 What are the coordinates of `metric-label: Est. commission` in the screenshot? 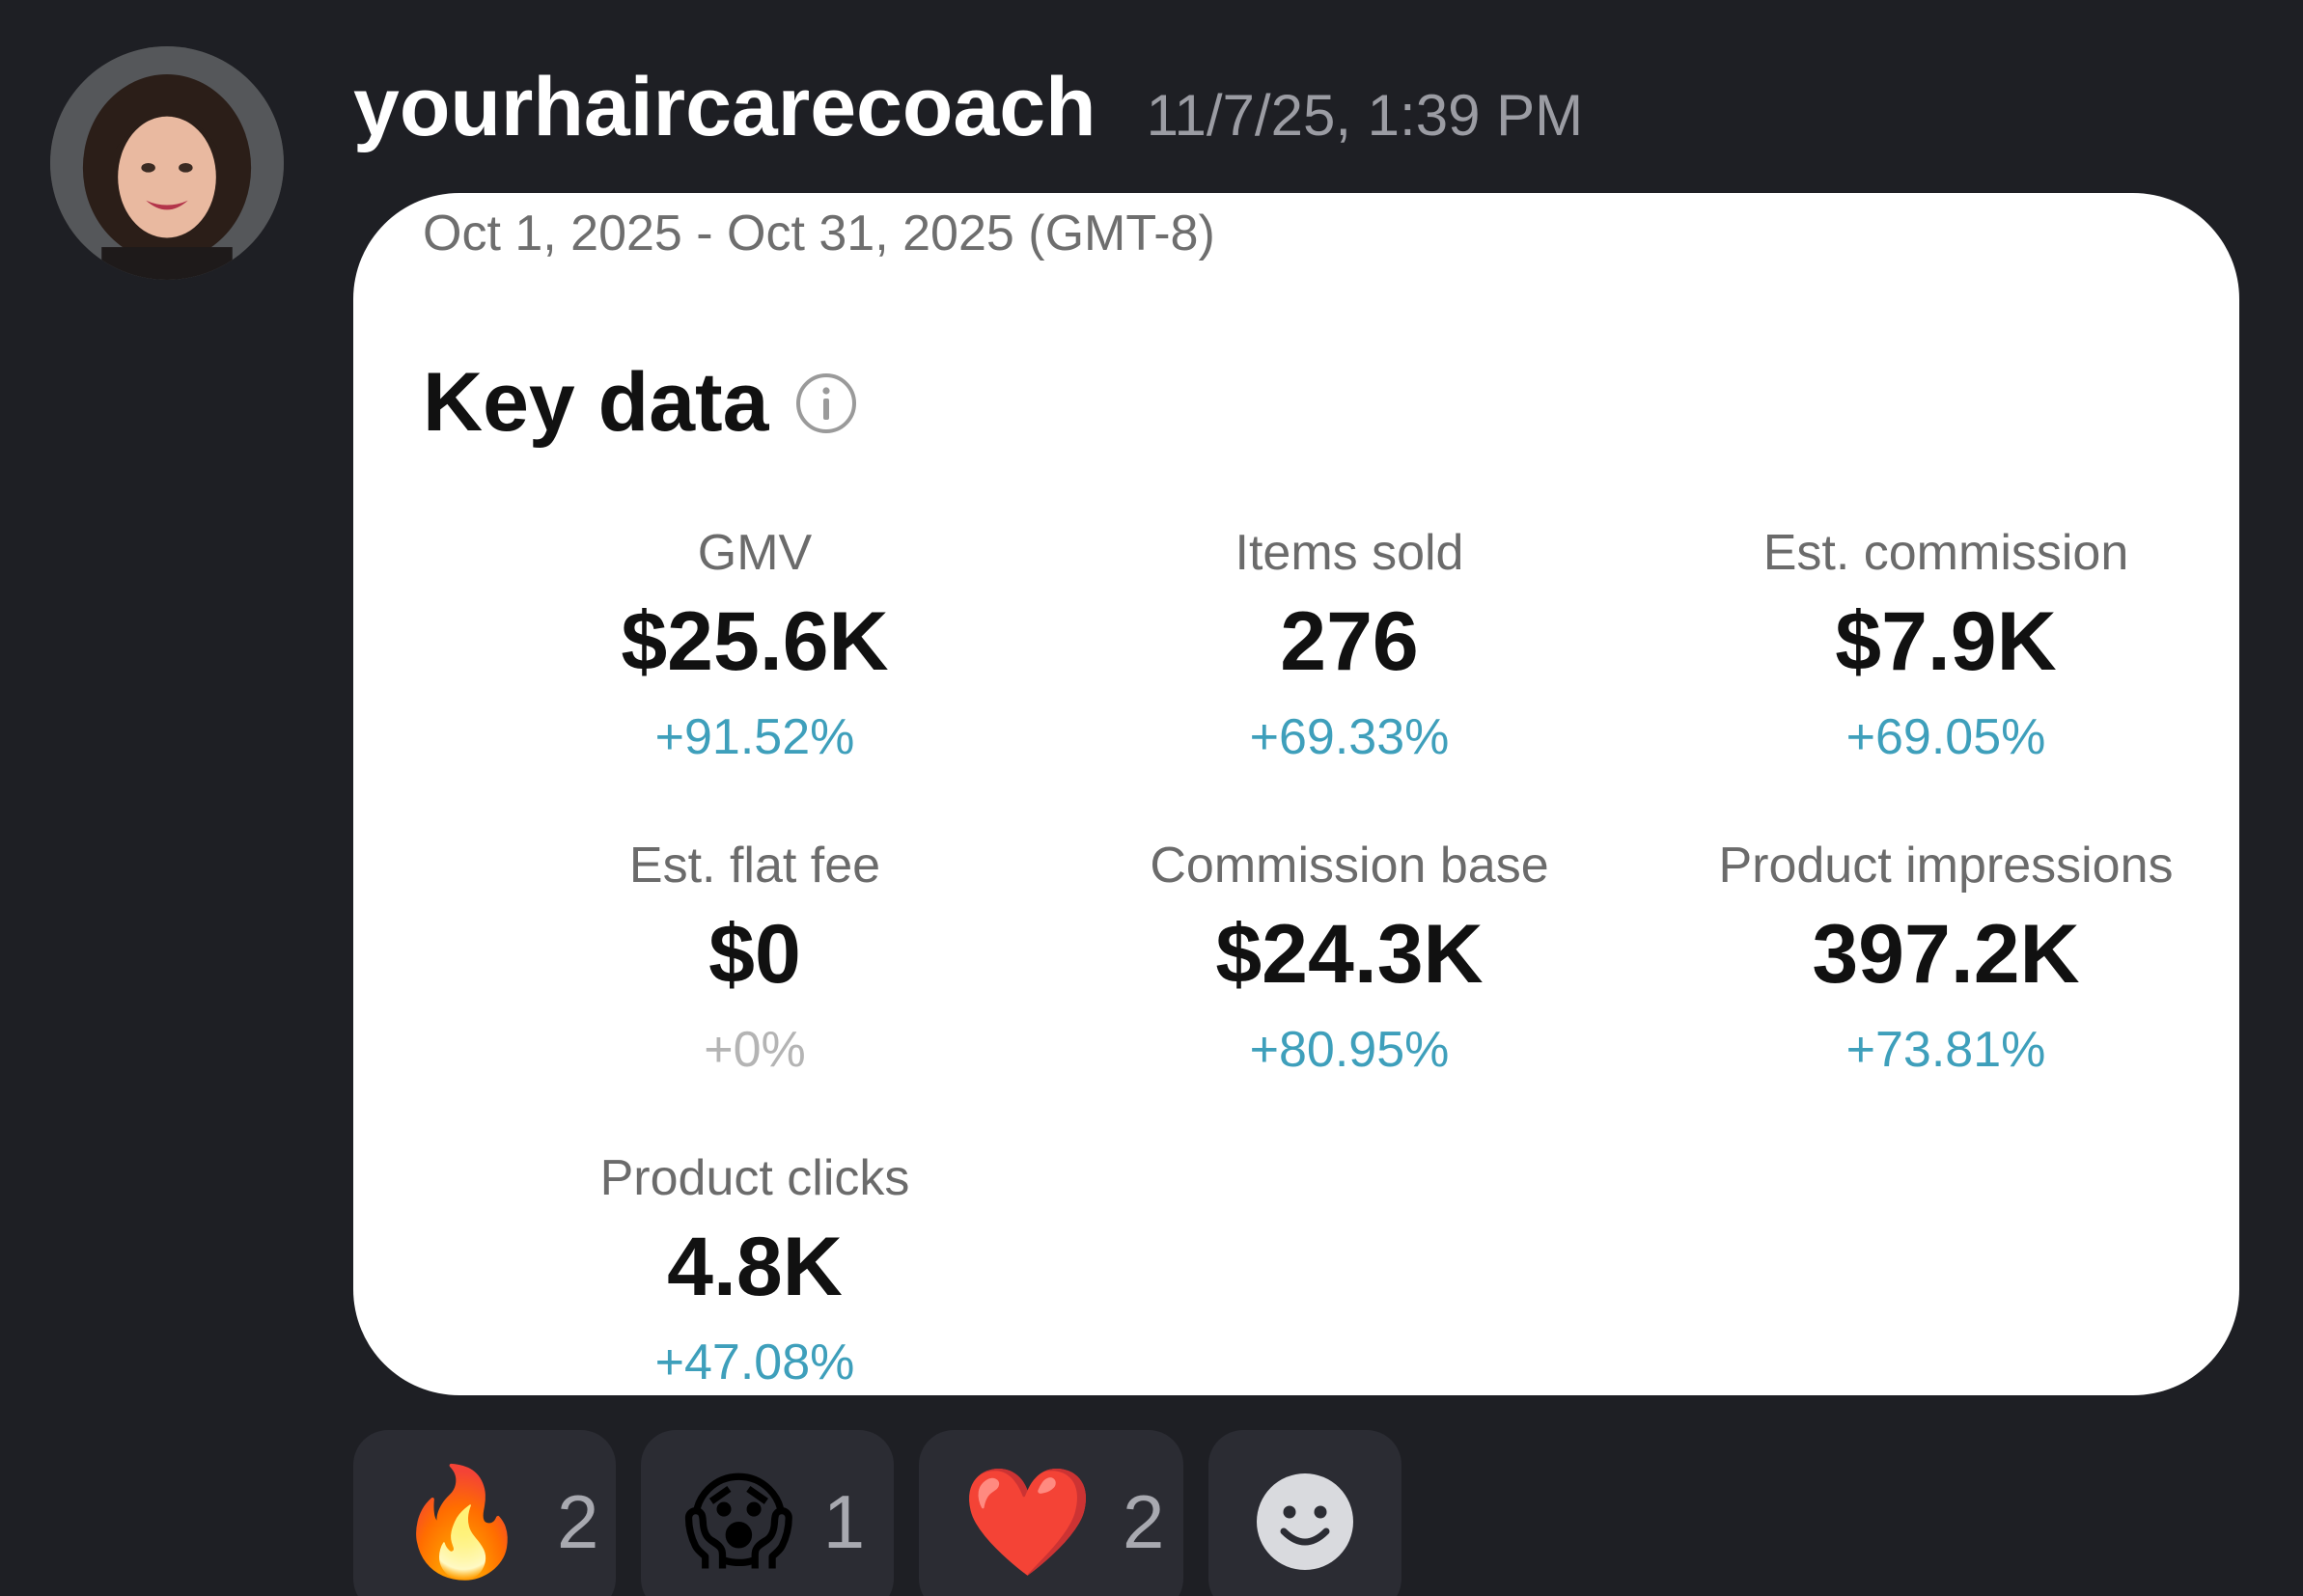 It's located at (1945, 553).